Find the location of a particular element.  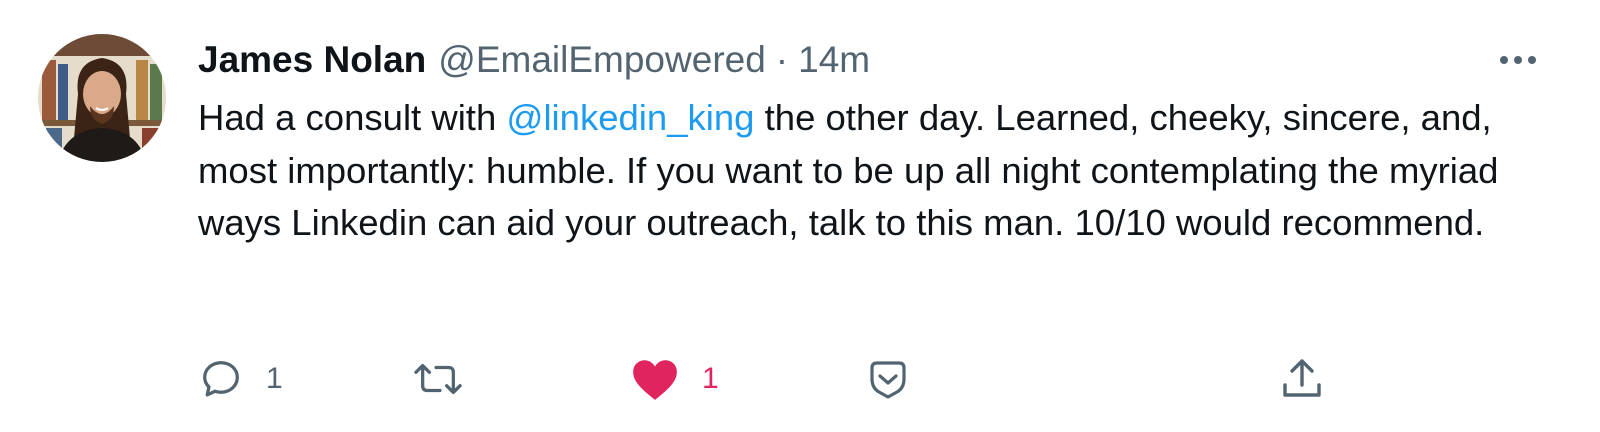

retweet-icon is located at coordinates (438, 379).